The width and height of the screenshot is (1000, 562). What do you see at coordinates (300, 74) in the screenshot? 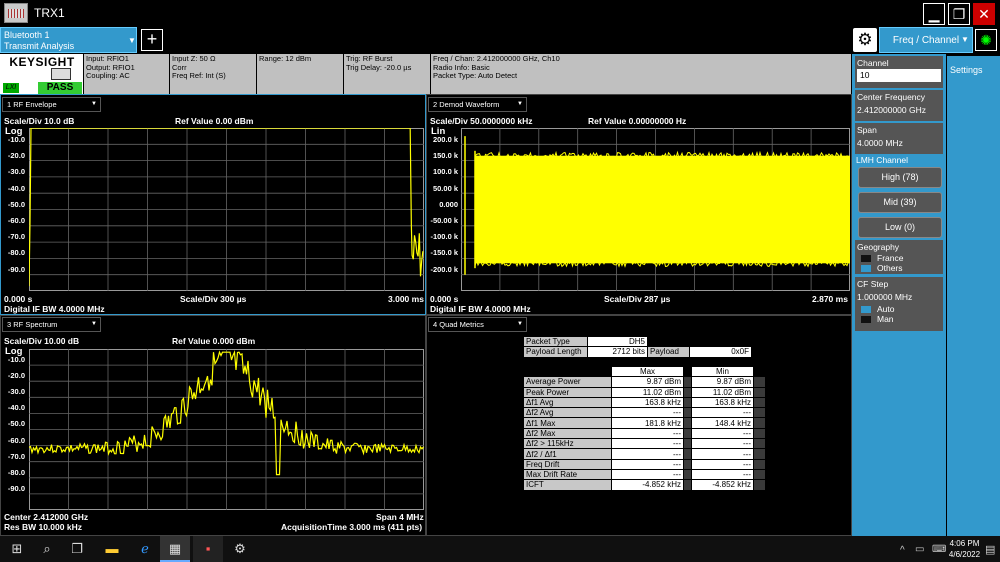
I see `info-range: Range: 12 dBm` at bounding box center [300, 74].